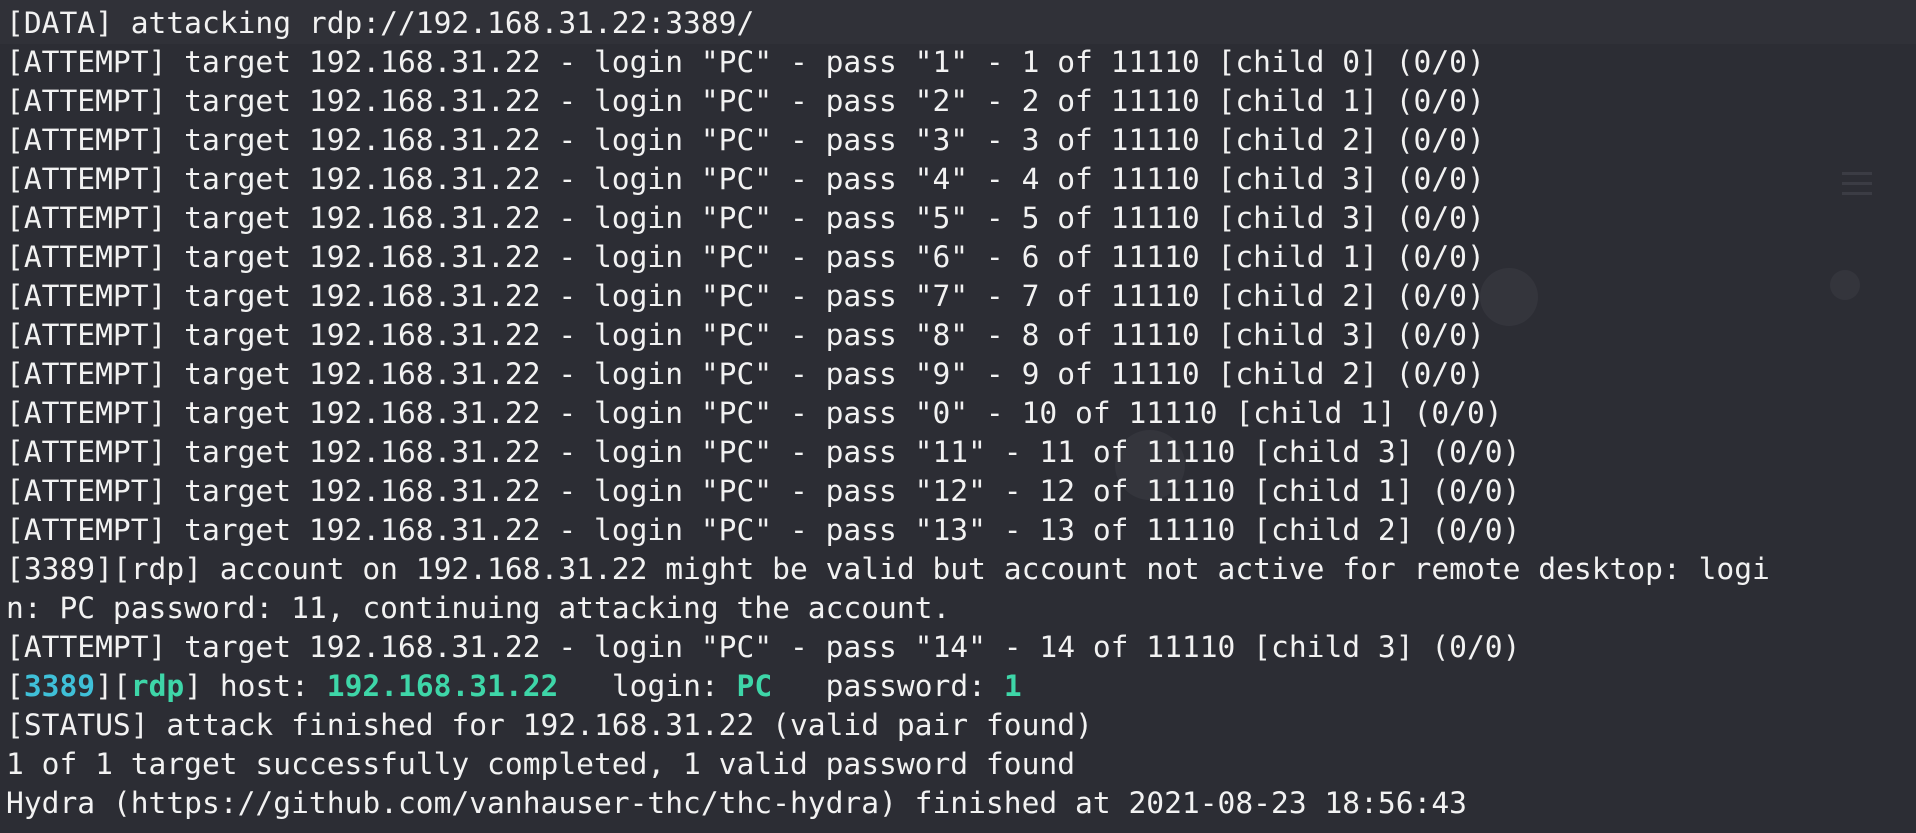  What do you see at coordinates (113, 686) in the screenshot?
I see `bracket: ][` at bounding box center [113, 686].